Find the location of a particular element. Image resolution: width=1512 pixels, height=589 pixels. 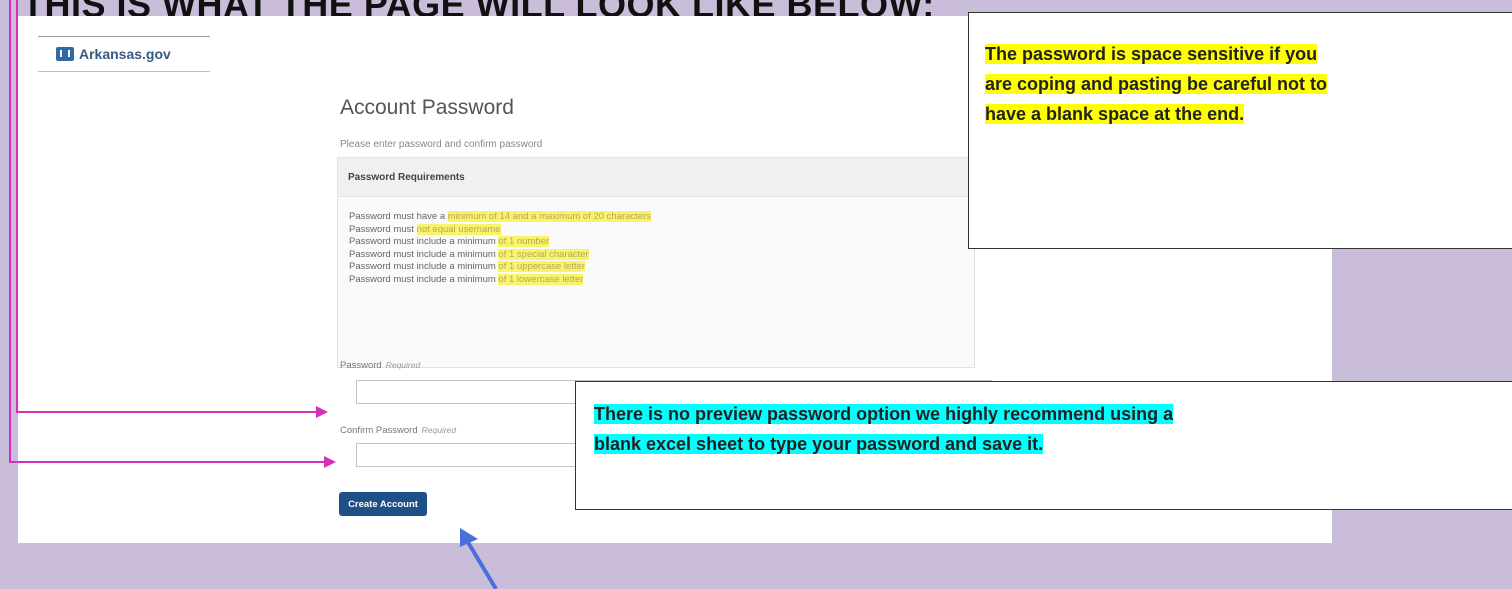

logo-text: Arkansas.gov is located at coordinates (125, 54).